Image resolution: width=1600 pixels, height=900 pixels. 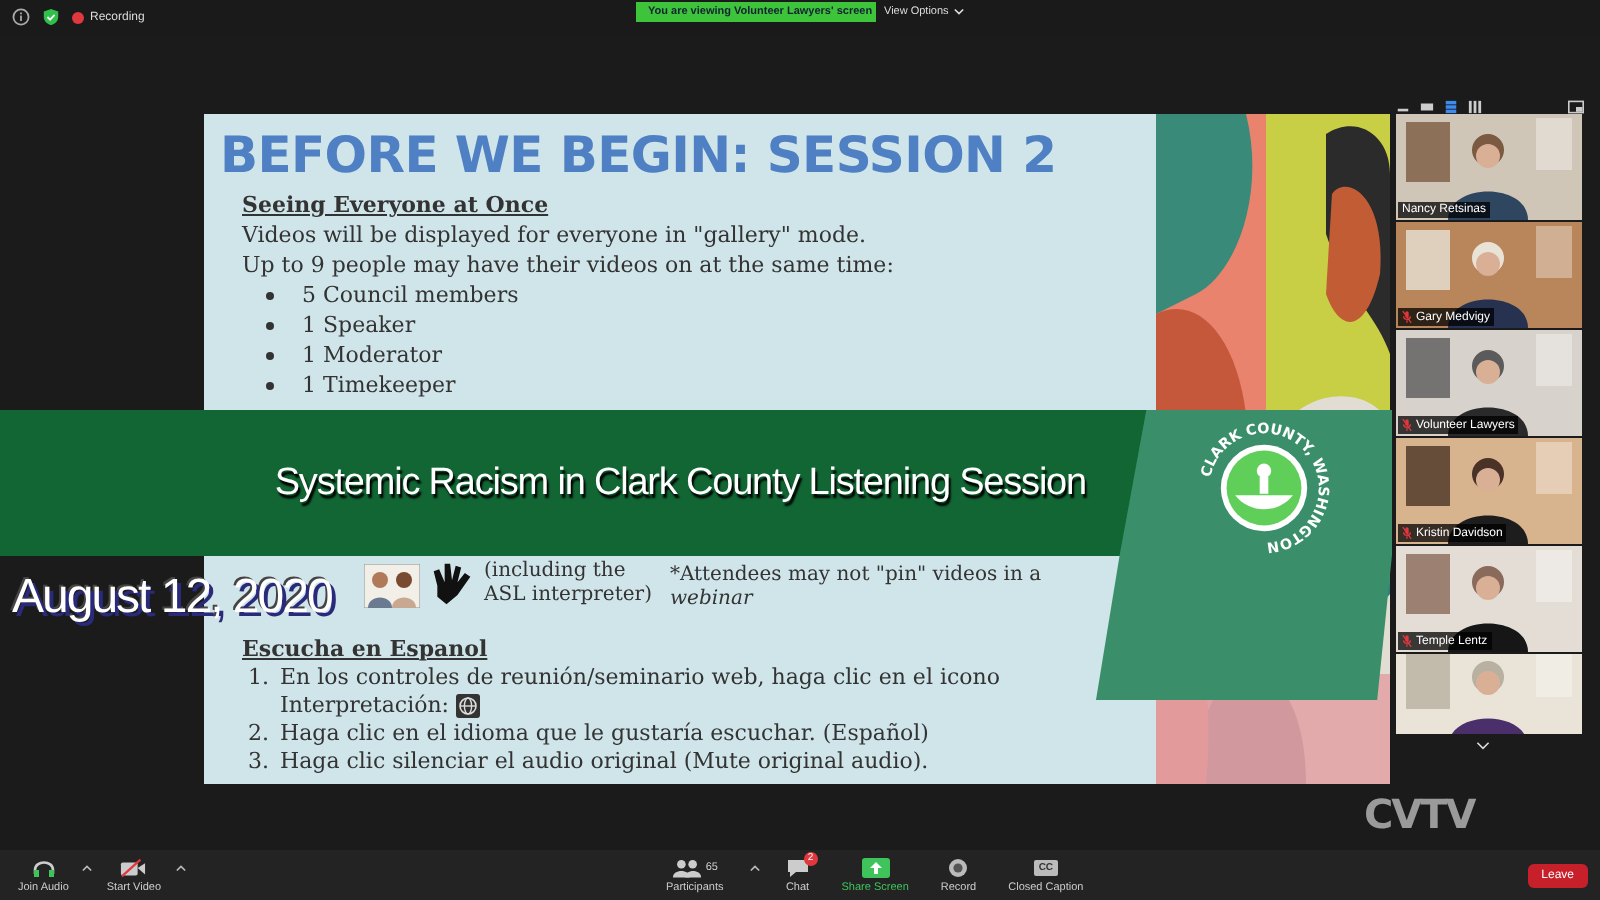 What do you see at coordinates (452, 584) in the screenshot?
I see `hand-icon` at bounding box center [452, 584].